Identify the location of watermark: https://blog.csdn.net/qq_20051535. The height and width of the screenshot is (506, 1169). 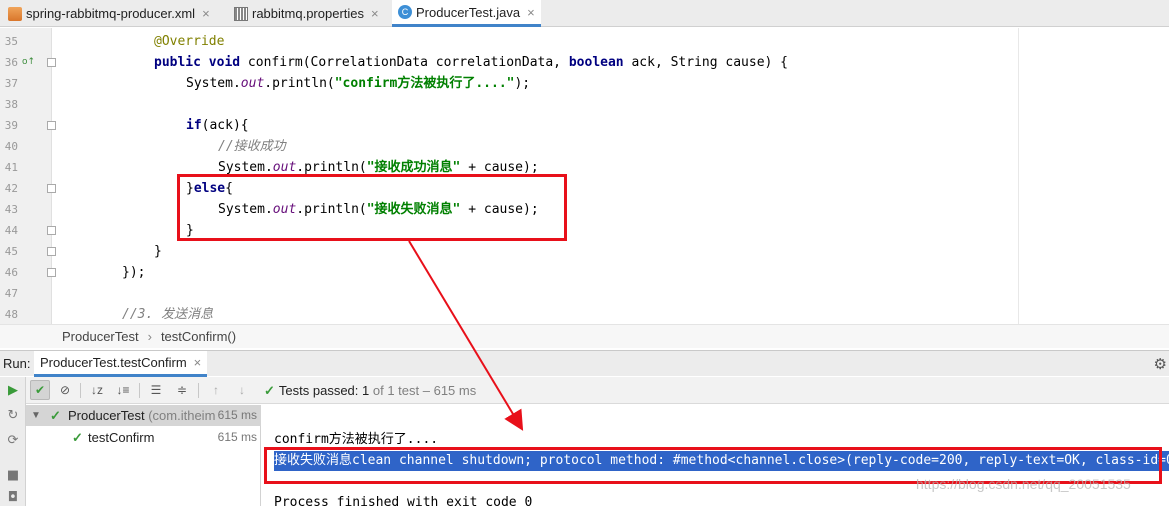
(1023, 484).